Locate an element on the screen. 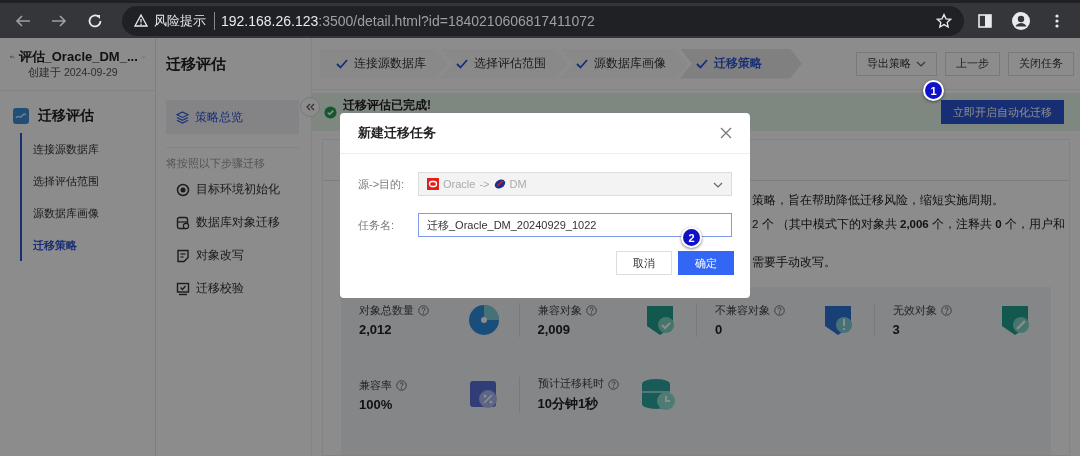 This screenshot has width=1080, height=456. start-migration-button: 立即开启自动化迁移 is located at coordinates (1002, 112).